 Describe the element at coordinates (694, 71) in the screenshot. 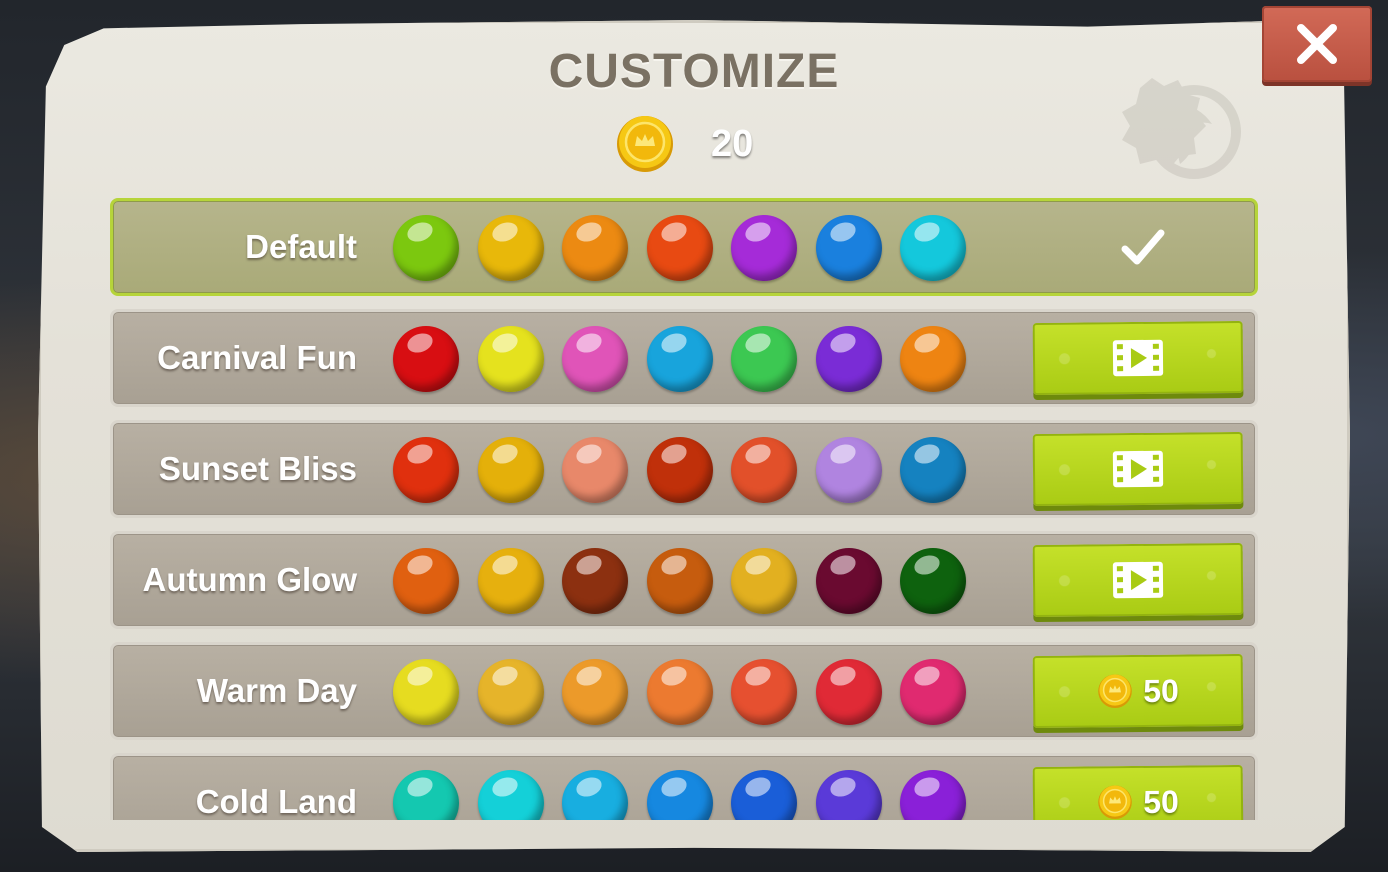

I see `page-title: CUSTOMIZE` at that location.